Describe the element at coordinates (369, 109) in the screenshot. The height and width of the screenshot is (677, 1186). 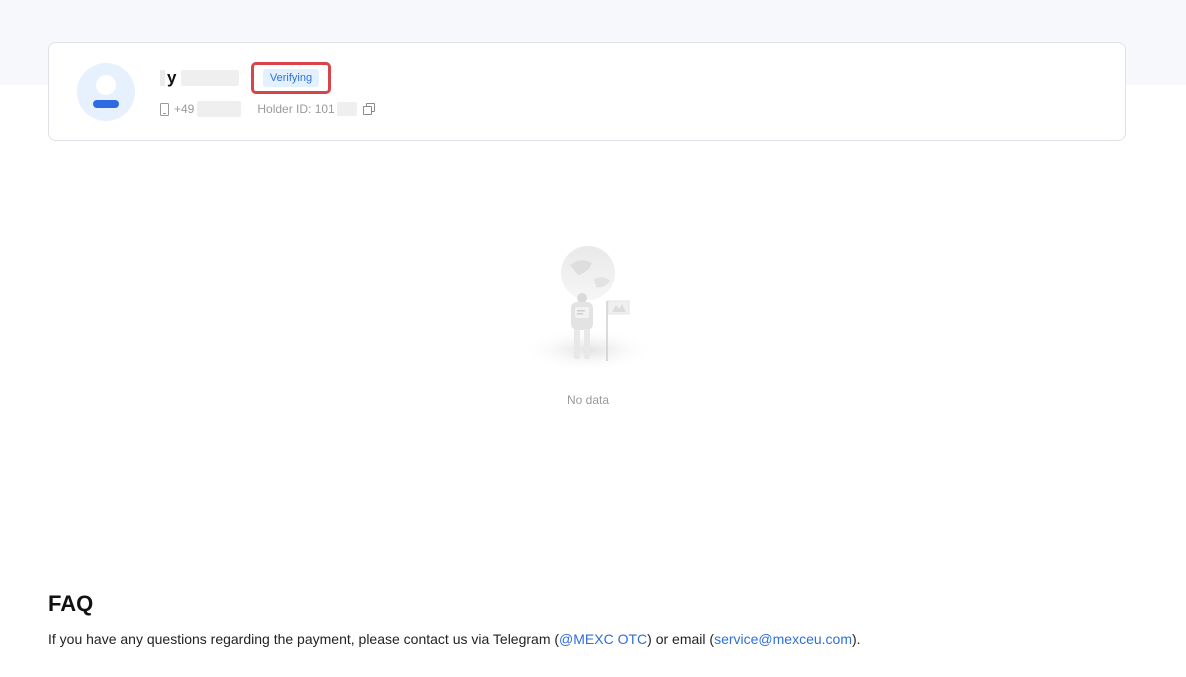
I see `copy-icon` at that location.